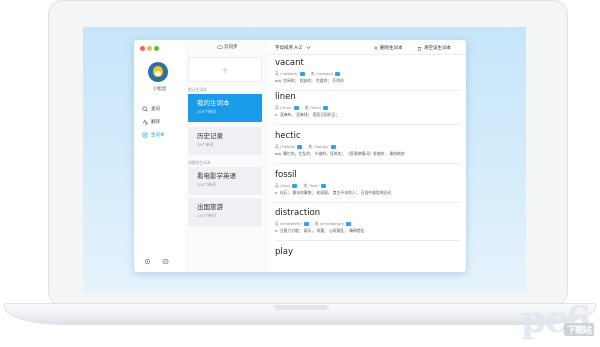 The width and height of the screenshot is (600, 347). Describe the element at coordinates (206, 111) in the screenshot. I see `wordbook-count: 209个单词` at that location.